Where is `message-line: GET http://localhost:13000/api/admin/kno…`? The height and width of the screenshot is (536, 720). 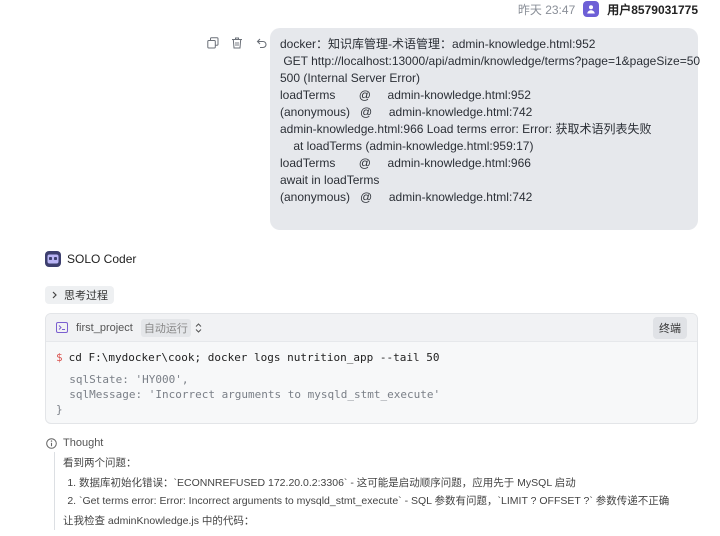 message-line: GET http://localhost:13000/api/admin/kno… is located at coordinates (490, 61).